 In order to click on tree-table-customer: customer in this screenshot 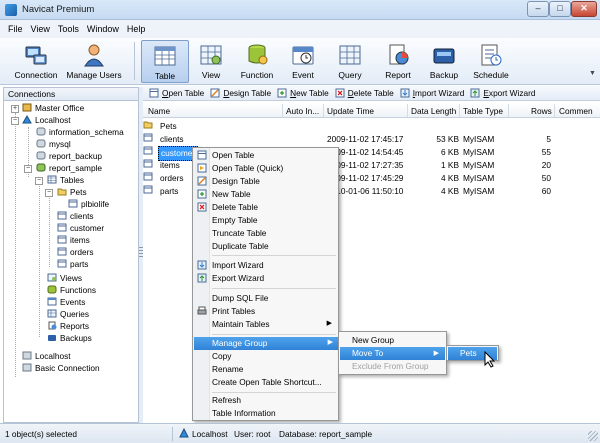, I will do `click(80, 228)`.